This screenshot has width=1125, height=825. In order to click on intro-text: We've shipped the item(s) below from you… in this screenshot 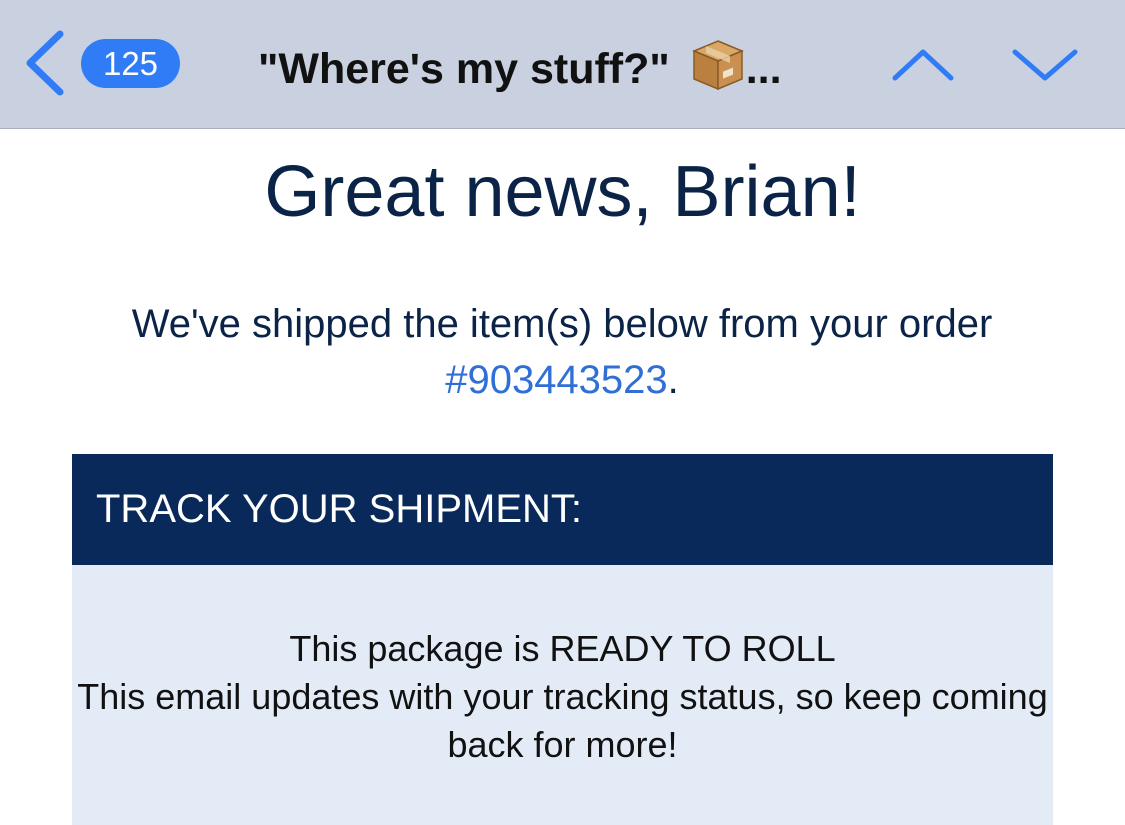, I will do `click(562, 324)`.